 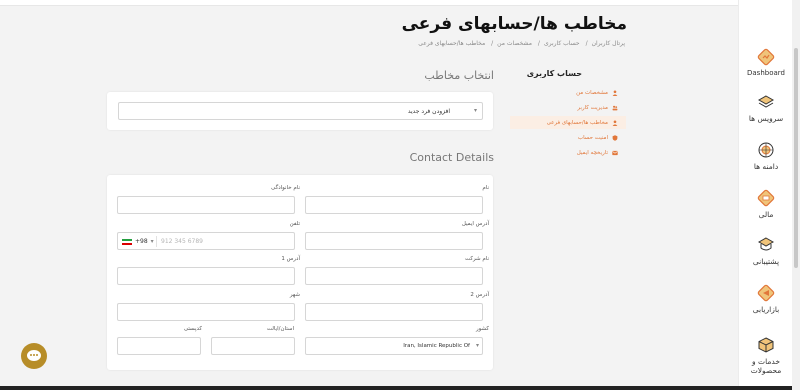 I want to click on email-field, so click(x=394, y=241).